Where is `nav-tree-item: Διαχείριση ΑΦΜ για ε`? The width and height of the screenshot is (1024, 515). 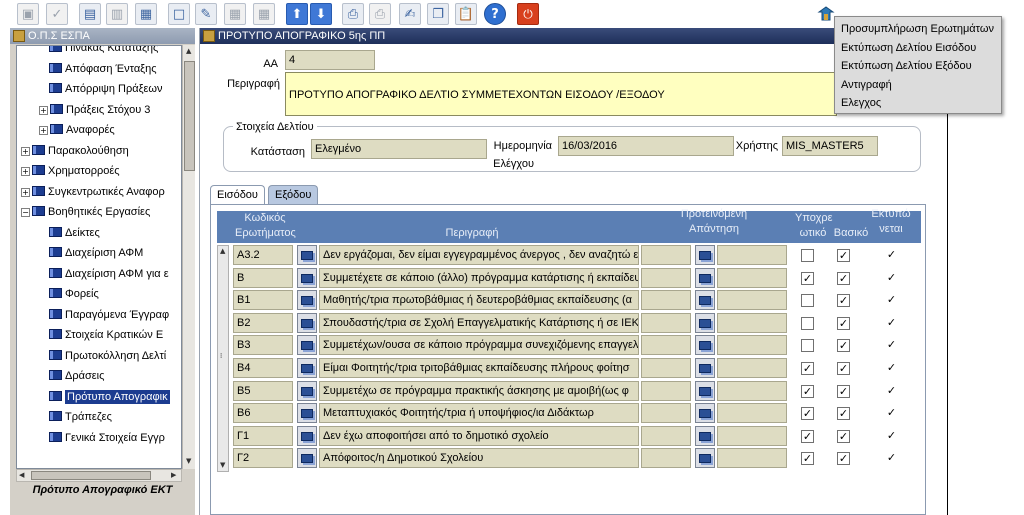
nav-tree-item: Διαχείριση ΑΦΜ για ε is located at coordinates (109, 274).